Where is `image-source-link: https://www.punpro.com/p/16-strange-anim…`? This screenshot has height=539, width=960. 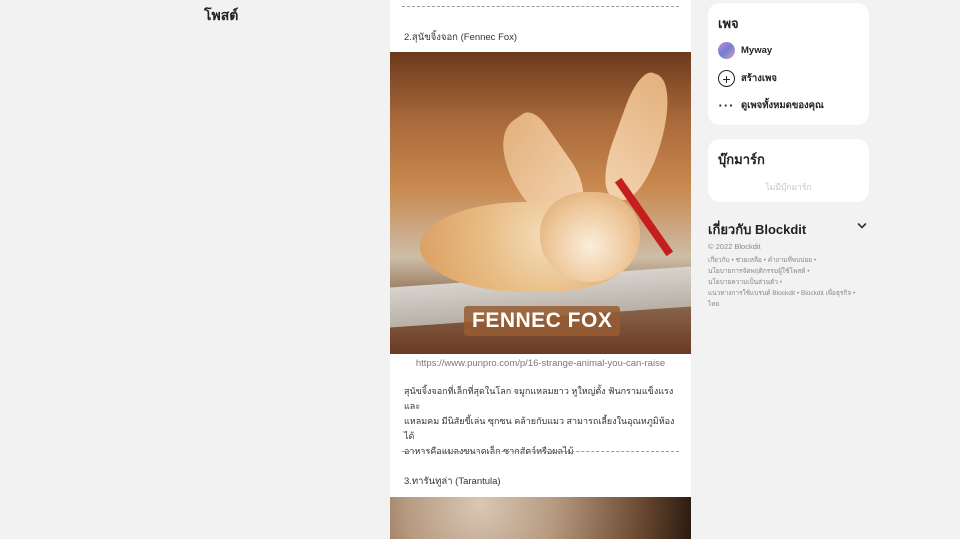 image-source-link: https://www.punpro.com/p/16-strange-anim… is located at coordinates (540, 363).